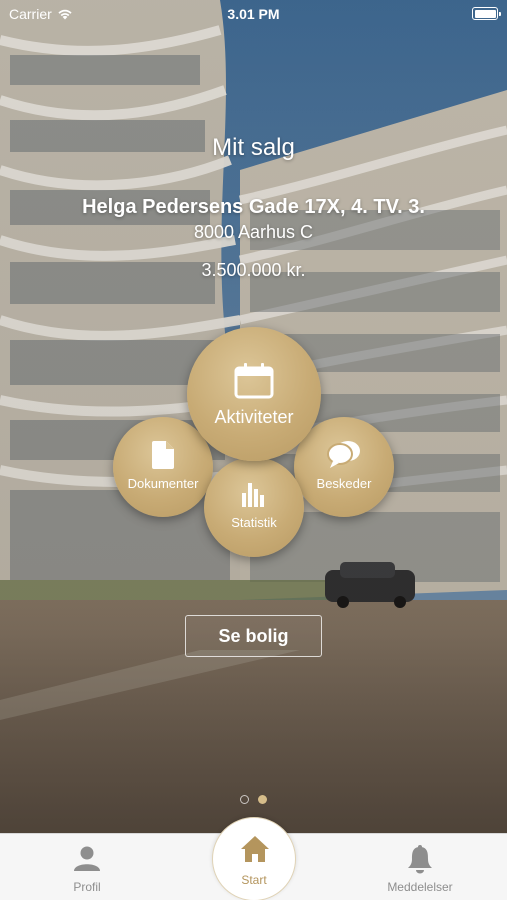  I want to click on statistics-button: Statistik, so click(254, 507).